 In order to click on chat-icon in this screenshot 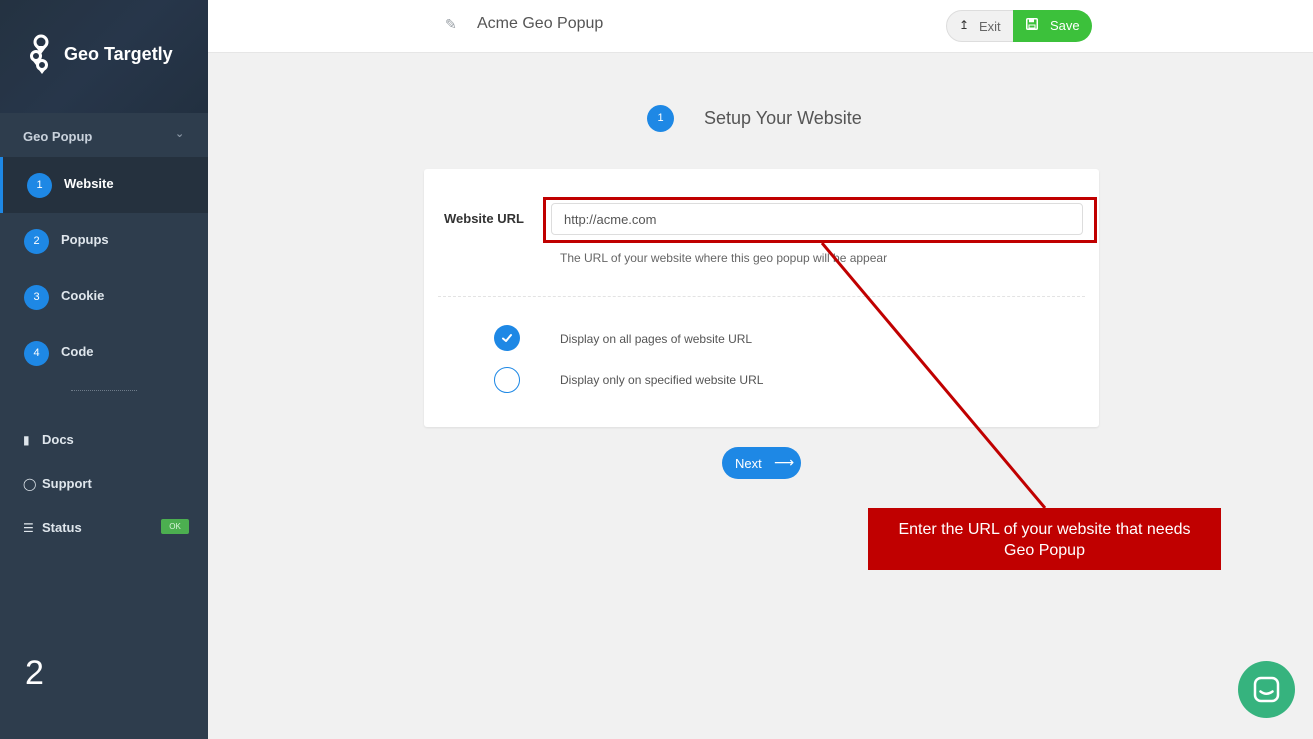, I will do `click(1266, 689)`.